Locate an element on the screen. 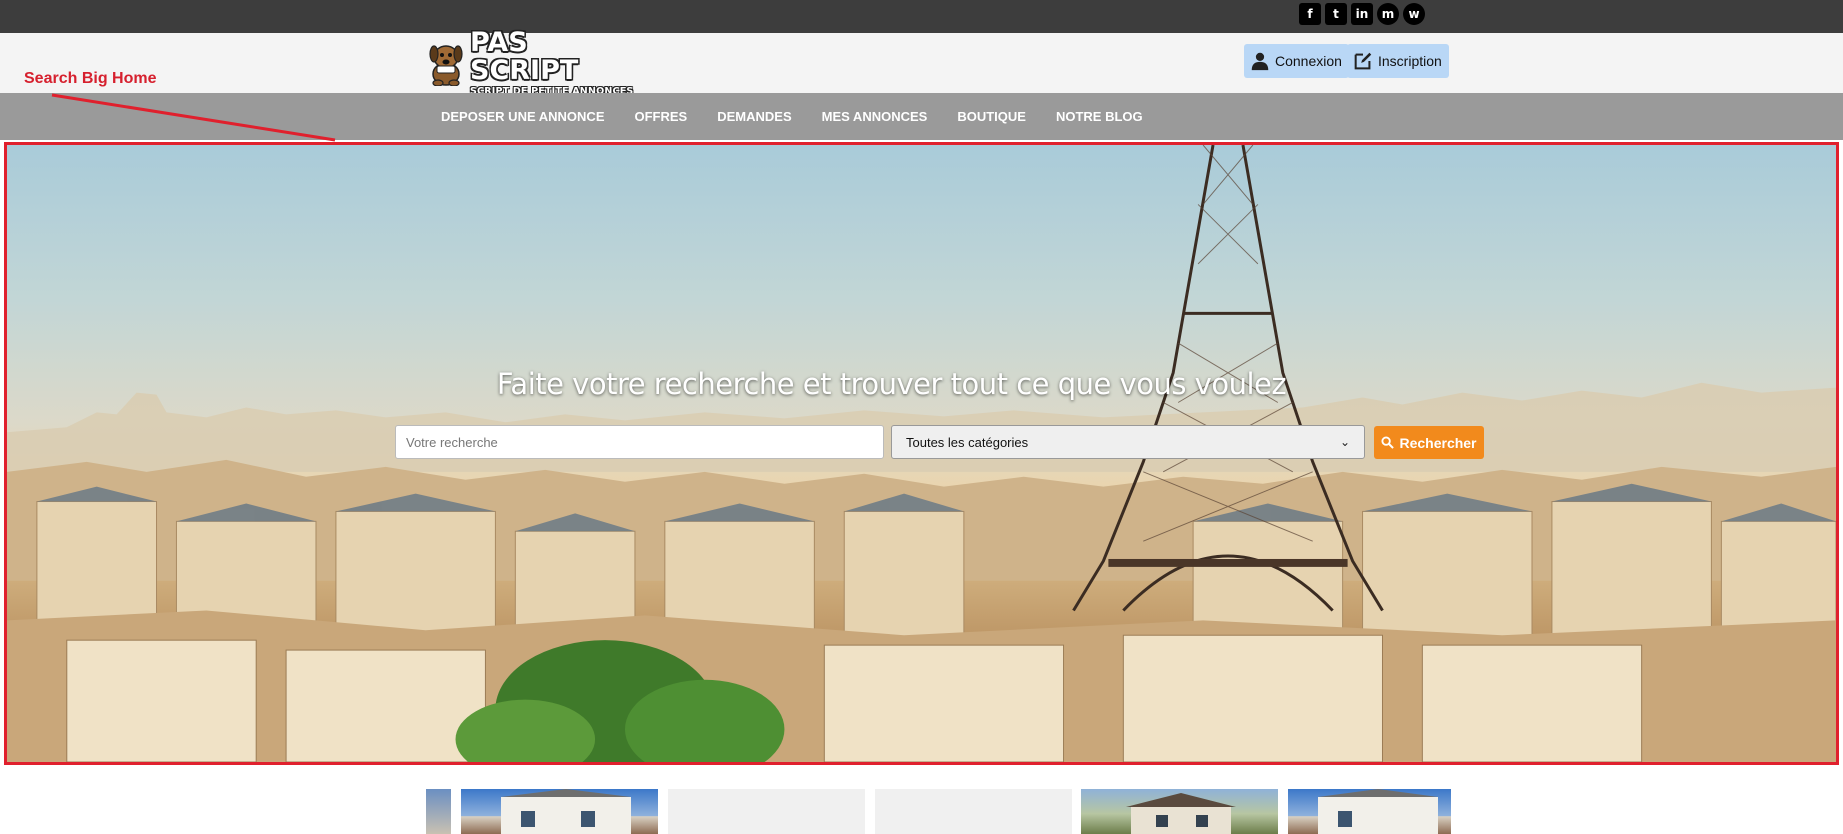 The width and height of the screenshot is (1843, 834). whatsapp-icon: w is located at coordinates (1414, 14).